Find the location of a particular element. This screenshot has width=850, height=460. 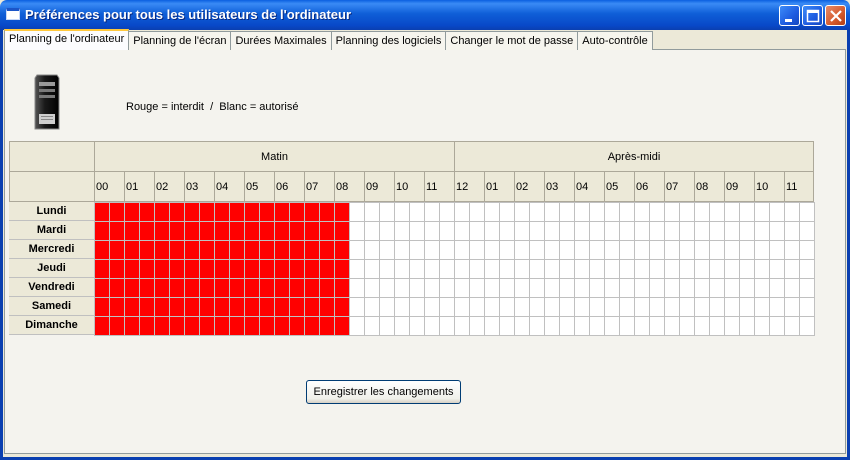

tab-1: Planning de l'écran is located at coordinates (180, 40).